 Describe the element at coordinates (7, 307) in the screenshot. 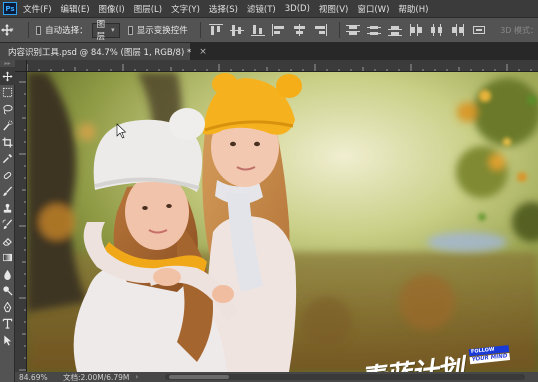

I see `pen-tool-icon` at that location.